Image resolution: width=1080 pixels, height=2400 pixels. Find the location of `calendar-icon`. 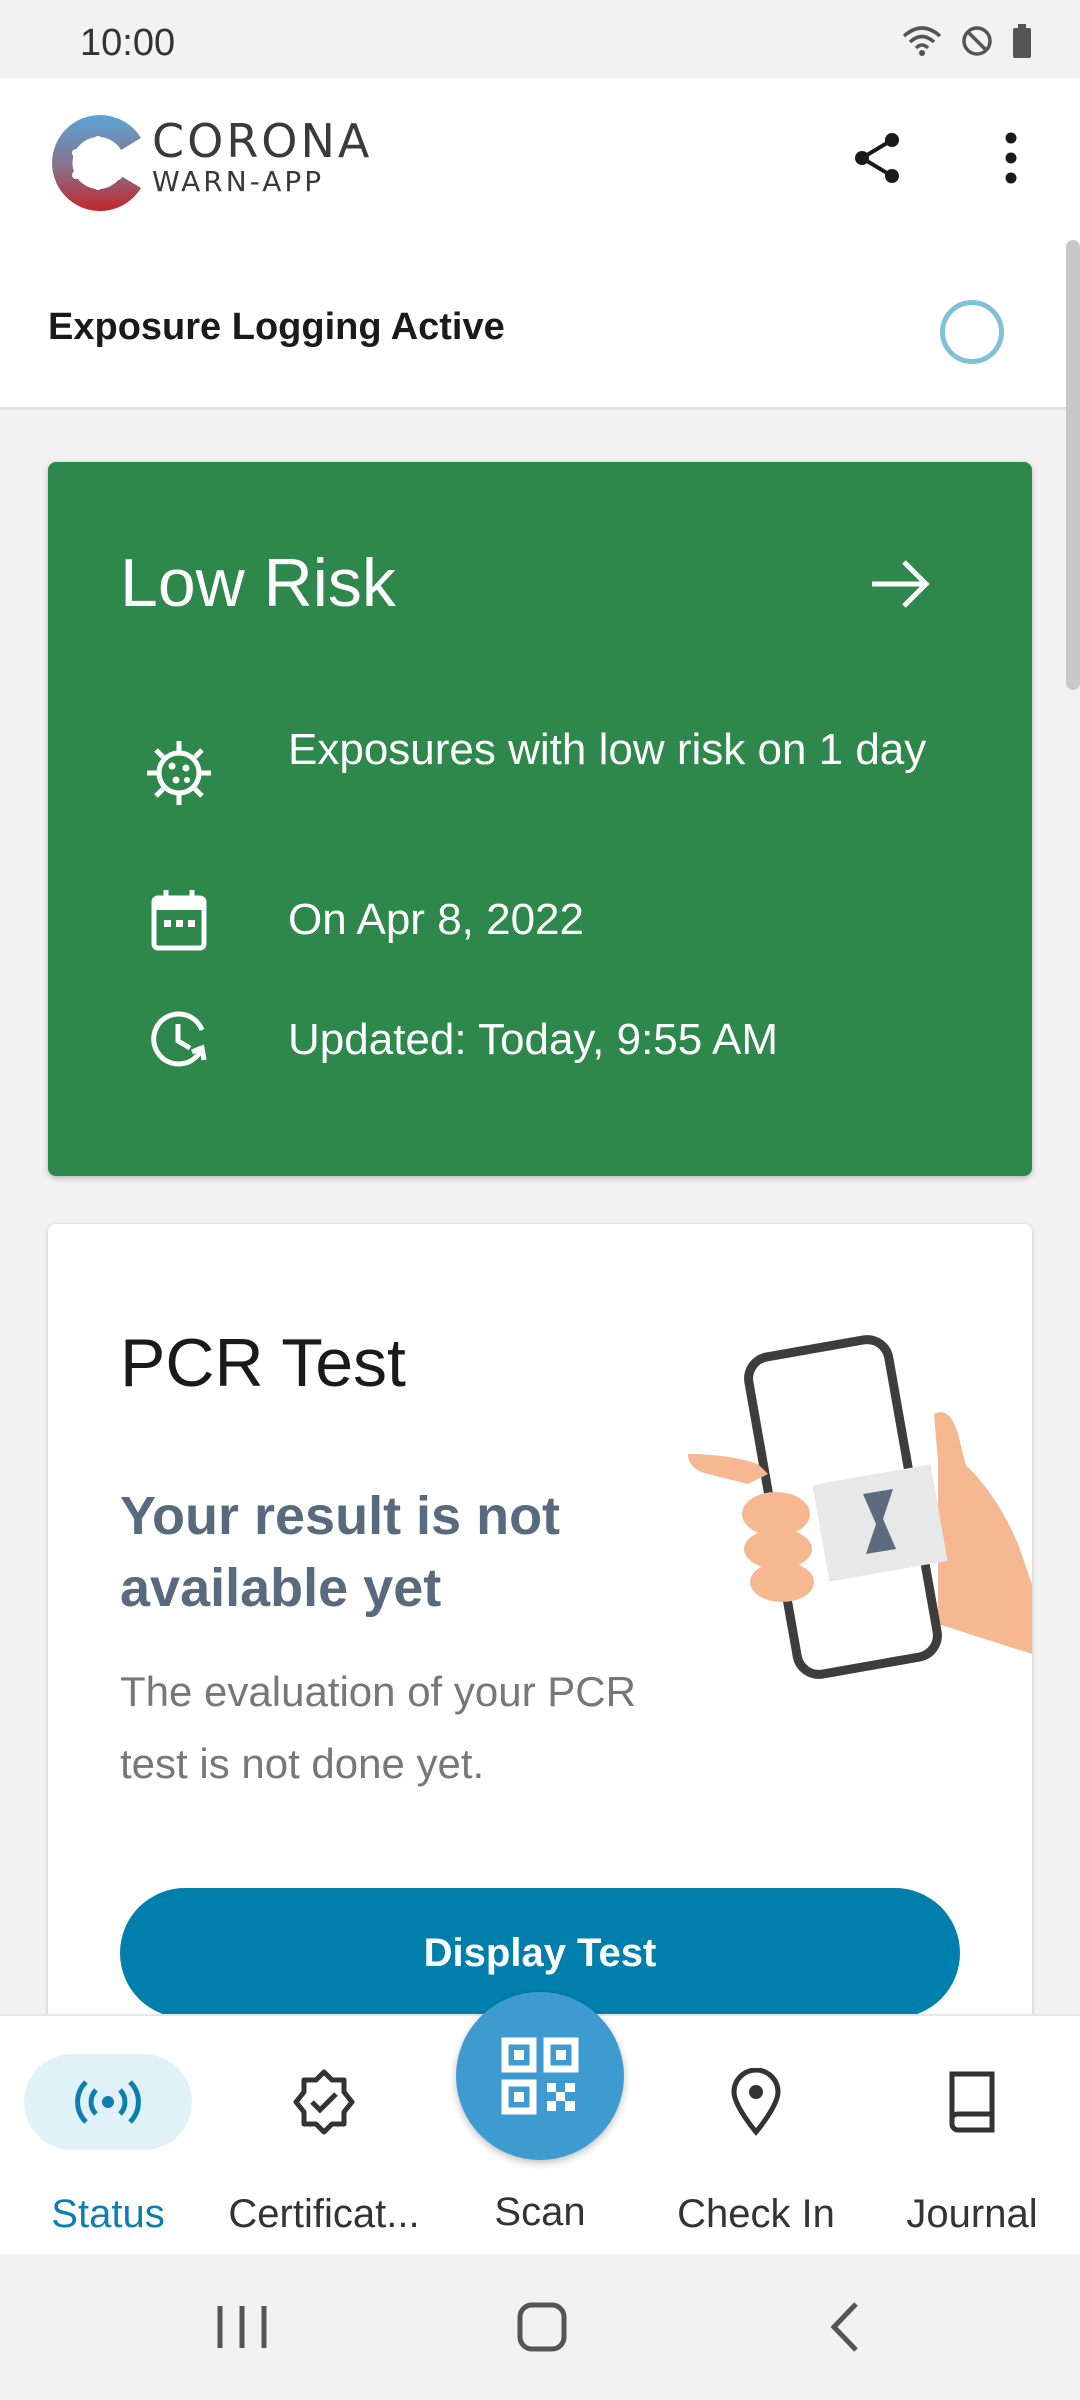

calendar-icon is located at coordinates (179, 921).